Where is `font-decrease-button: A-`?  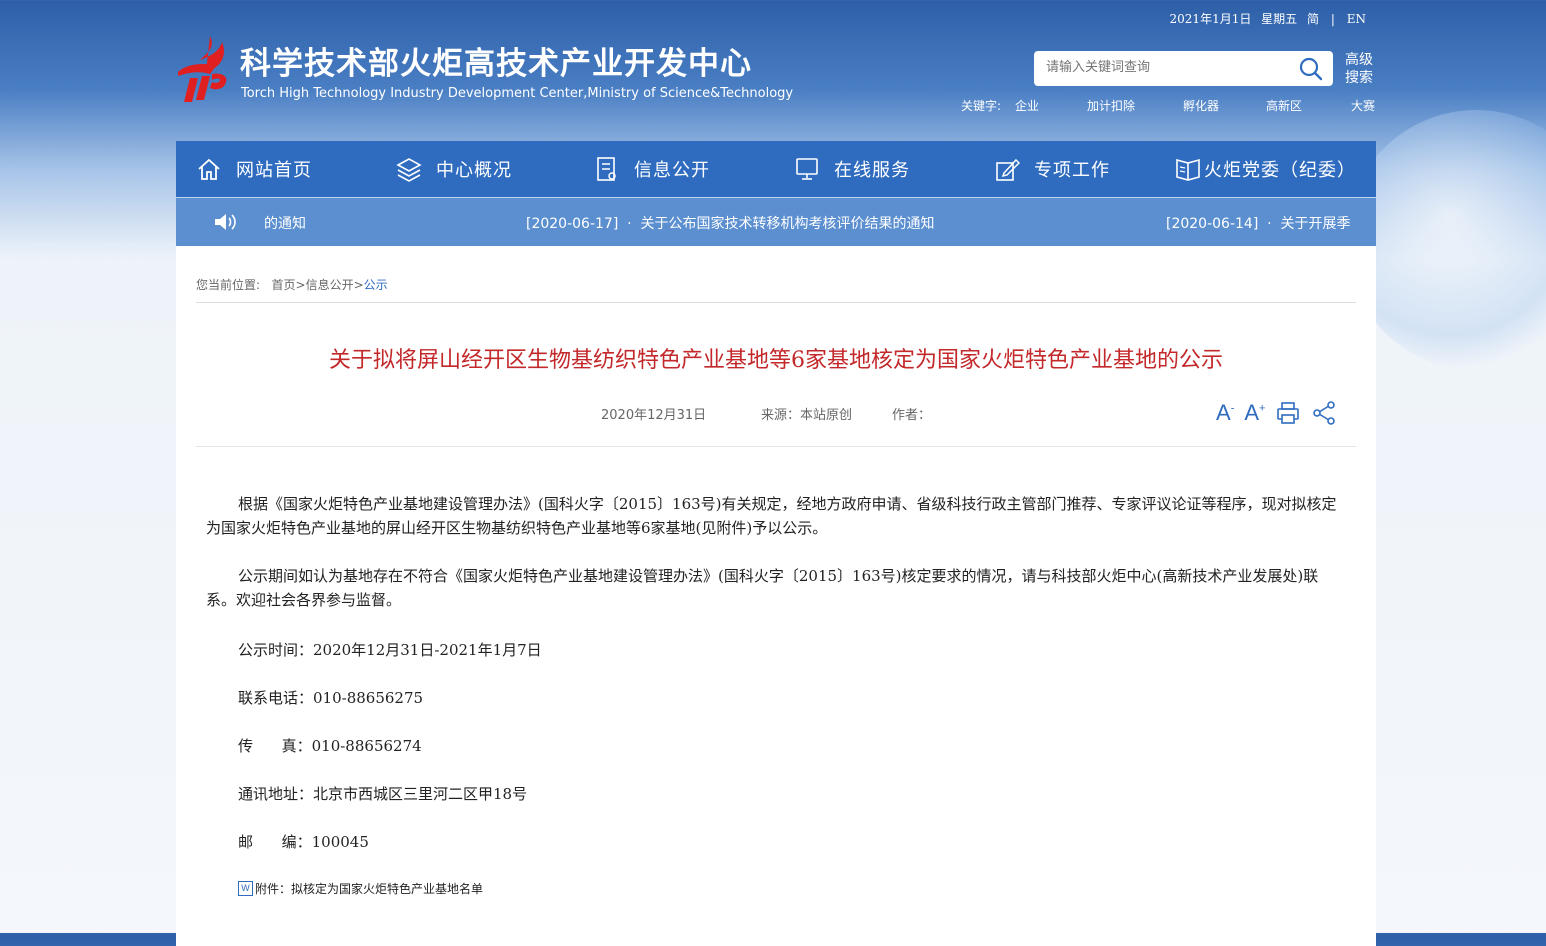 font-decrease-button: A- is located at coordinates (1225, 413).